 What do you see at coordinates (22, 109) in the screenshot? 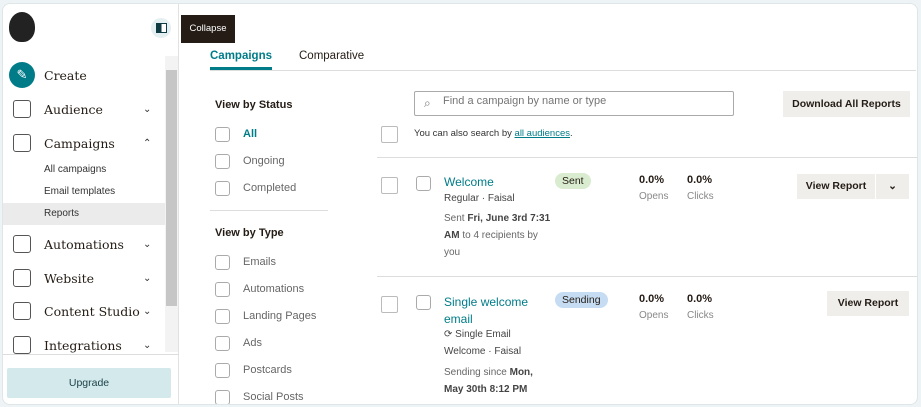
I see `audience-icon` at bounding box center [22, 109].